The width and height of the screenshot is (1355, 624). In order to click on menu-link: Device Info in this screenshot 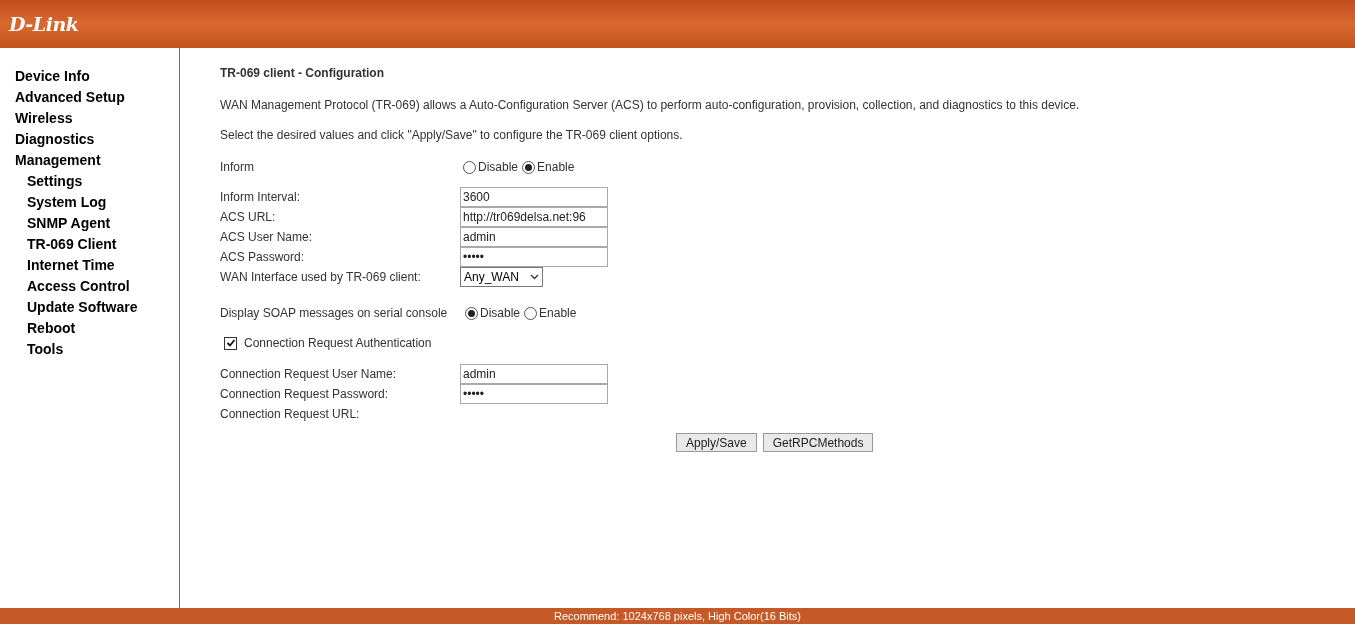, I will do `click(97, 76)`.